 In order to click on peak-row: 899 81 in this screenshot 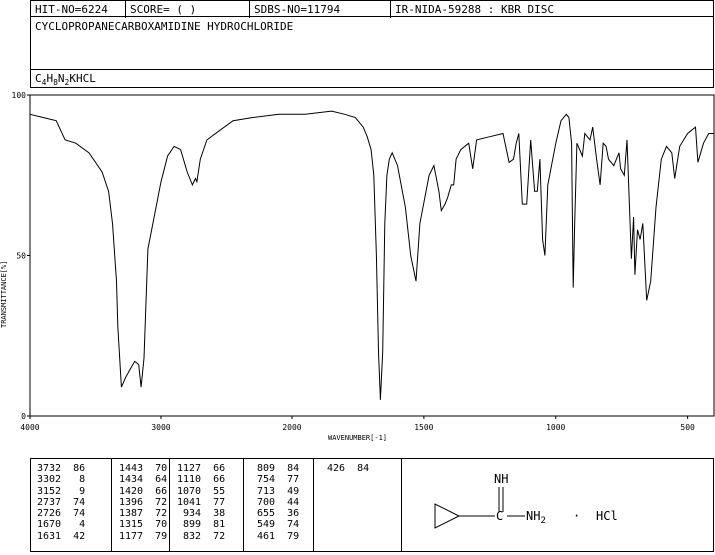, I will do `click(201, 525)`.